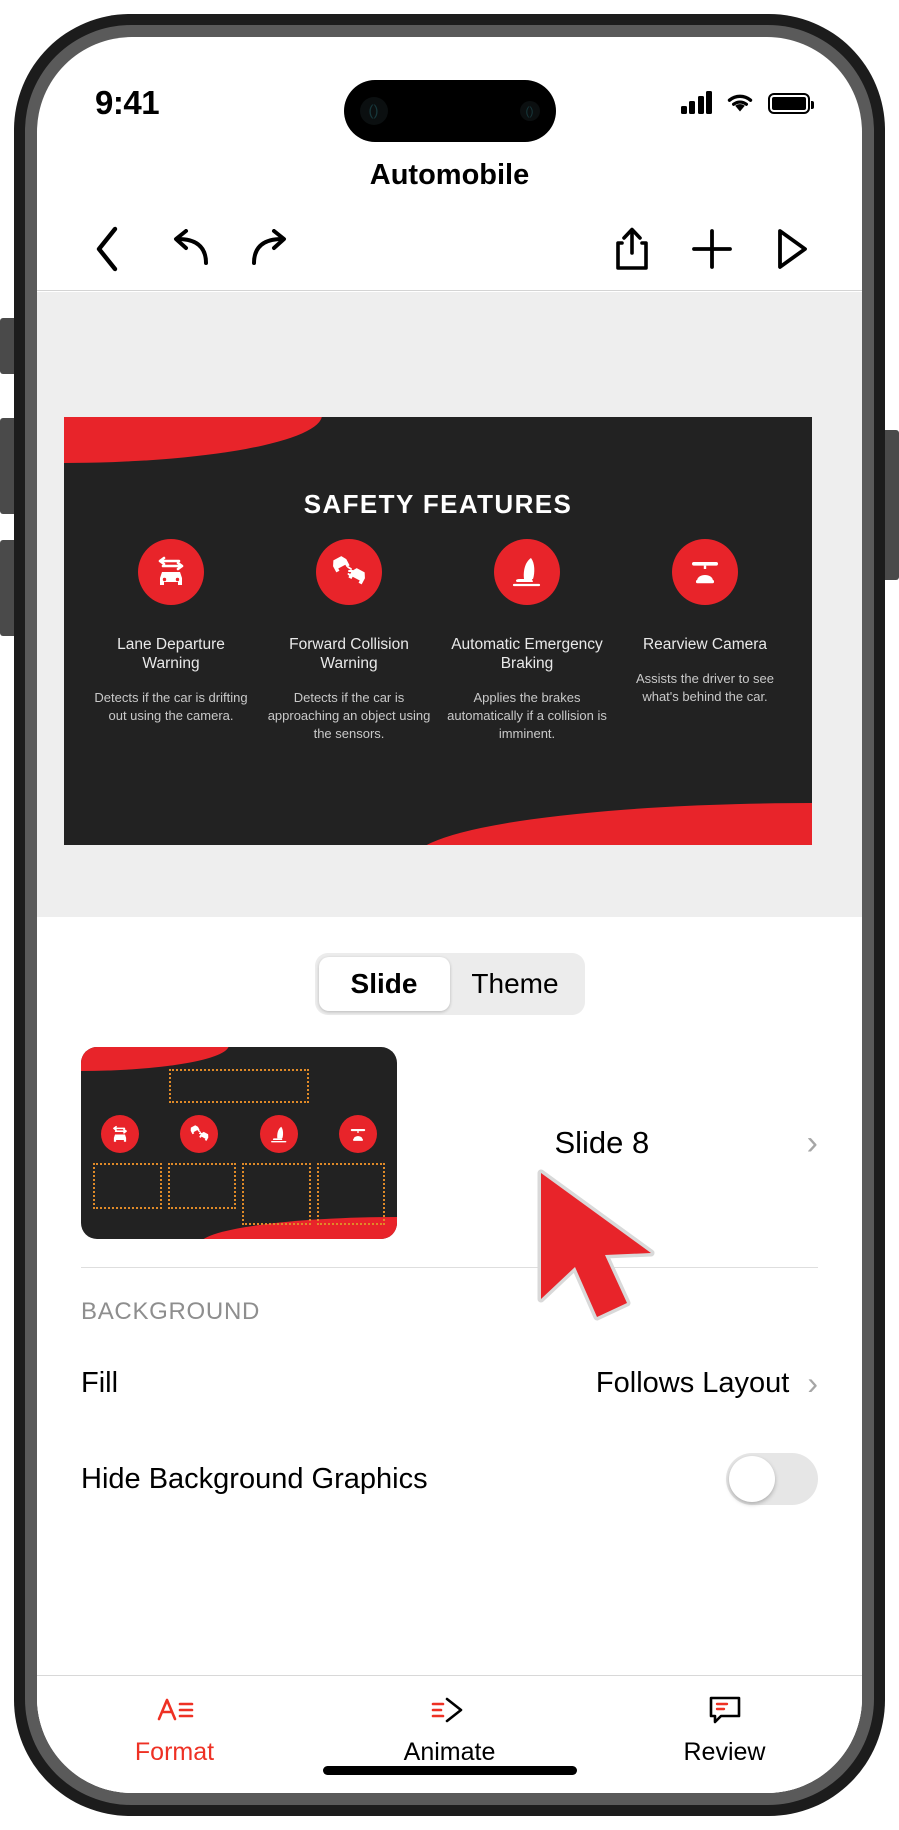 The image size is (899, 1830). I want to click on animate-arrow-icon, so click(450, 1710).